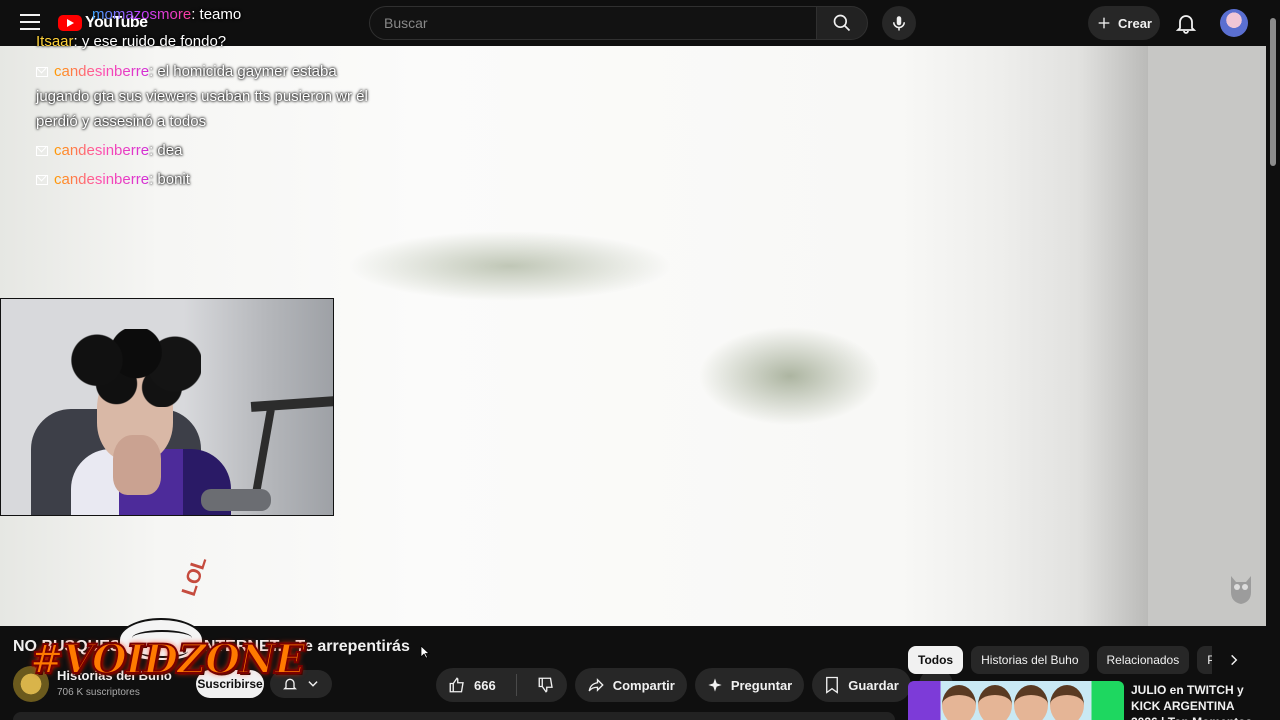 The image size is (1280, 720). I want to click on comment-box-edge, so click(454, 716).